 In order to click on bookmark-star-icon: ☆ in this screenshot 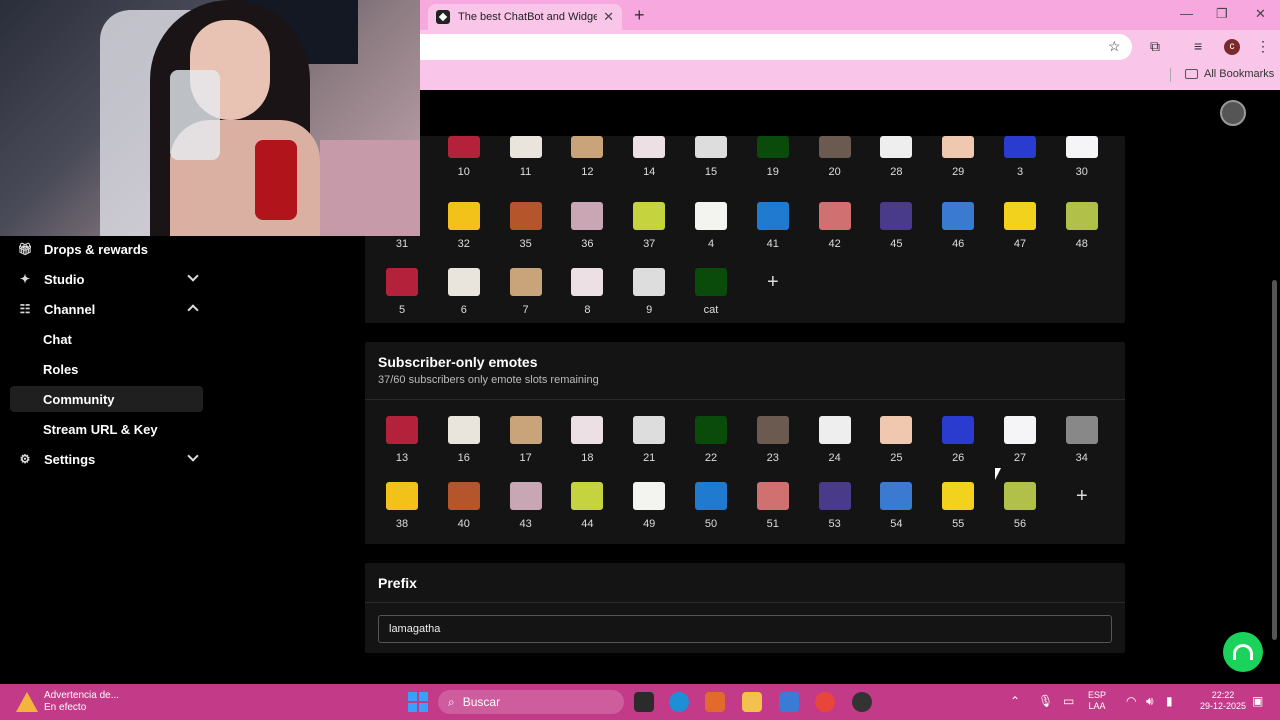, I will do `click(1114, 46)`.